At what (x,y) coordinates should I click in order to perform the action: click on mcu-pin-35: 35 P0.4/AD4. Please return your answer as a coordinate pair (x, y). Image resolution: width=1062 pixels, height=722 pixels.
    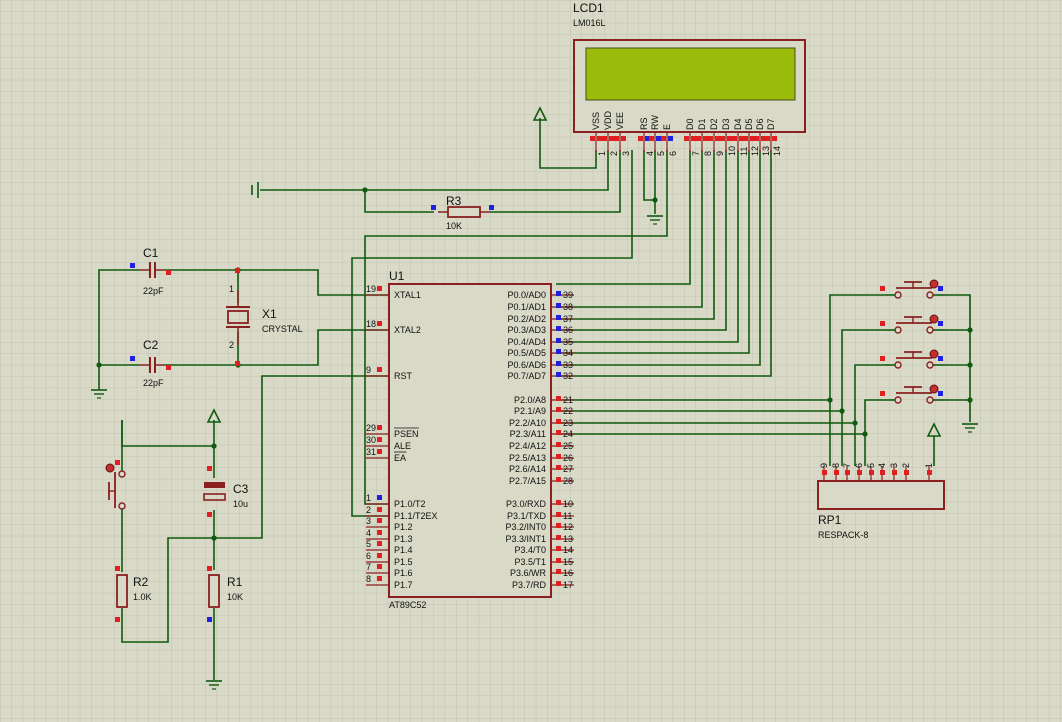
    Looking at the image, I should click on (540, 342).